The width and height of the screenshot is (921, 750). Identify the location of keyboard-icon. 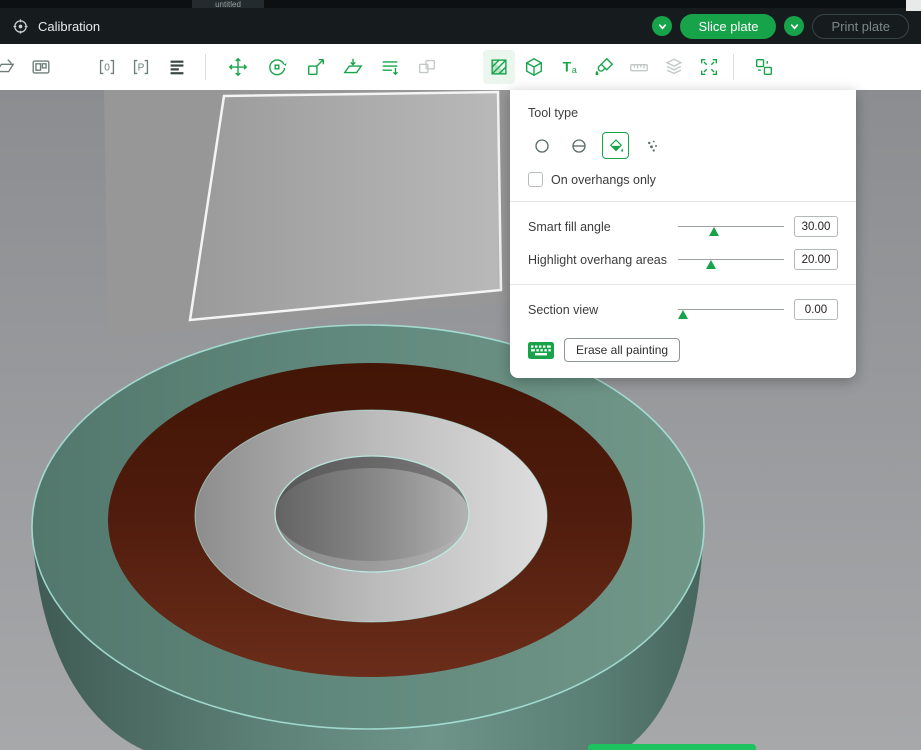
(541, 350).